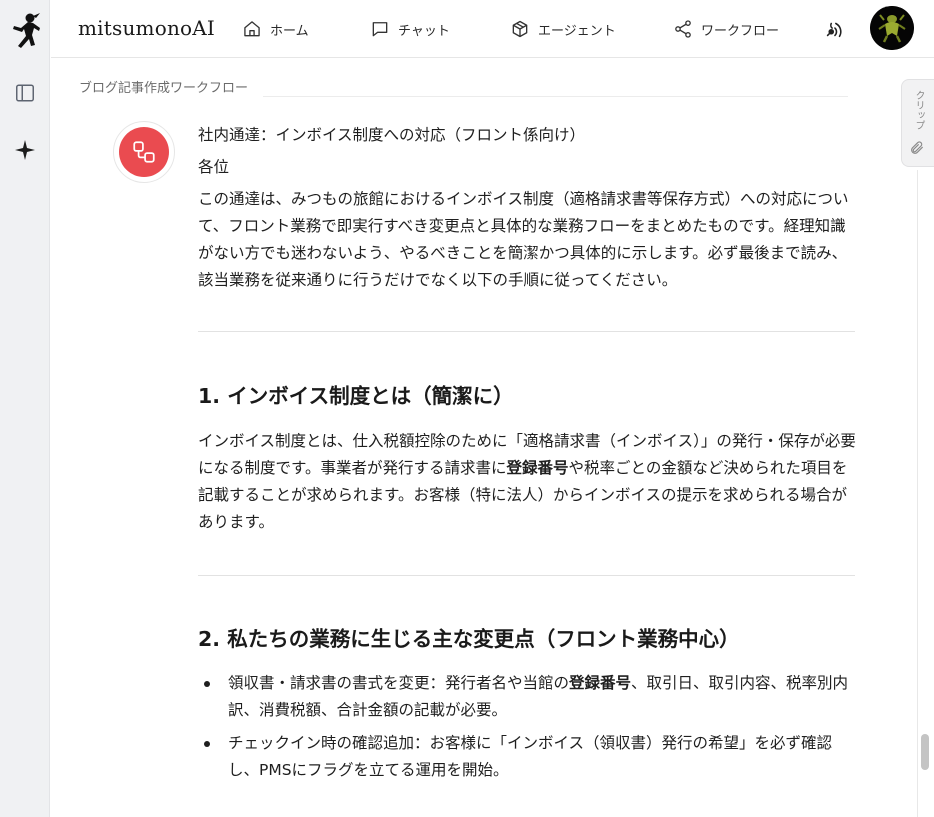  I want to click on nav-home: ホーム, so click(275, 29).